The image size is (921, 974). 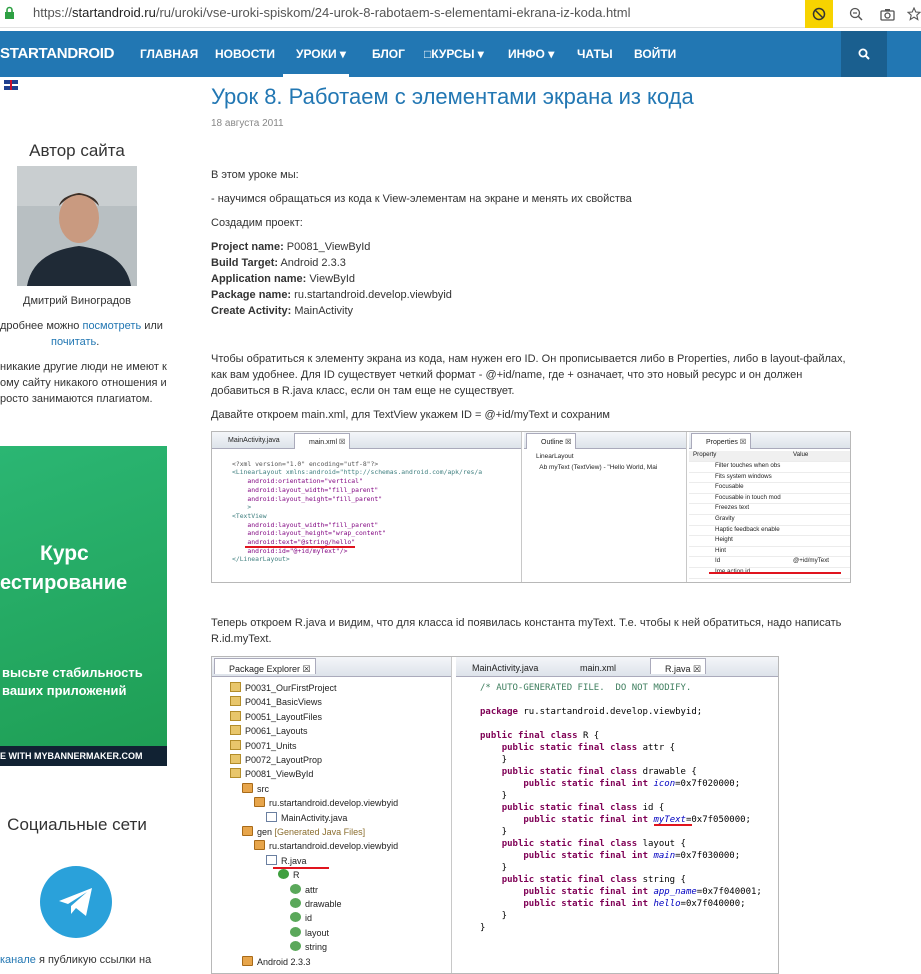 What do you see at coordinates (276, 717) in the screenshot?
I see `tree-item: P0051_LayoutFiles` at bounding box center [276, 717].